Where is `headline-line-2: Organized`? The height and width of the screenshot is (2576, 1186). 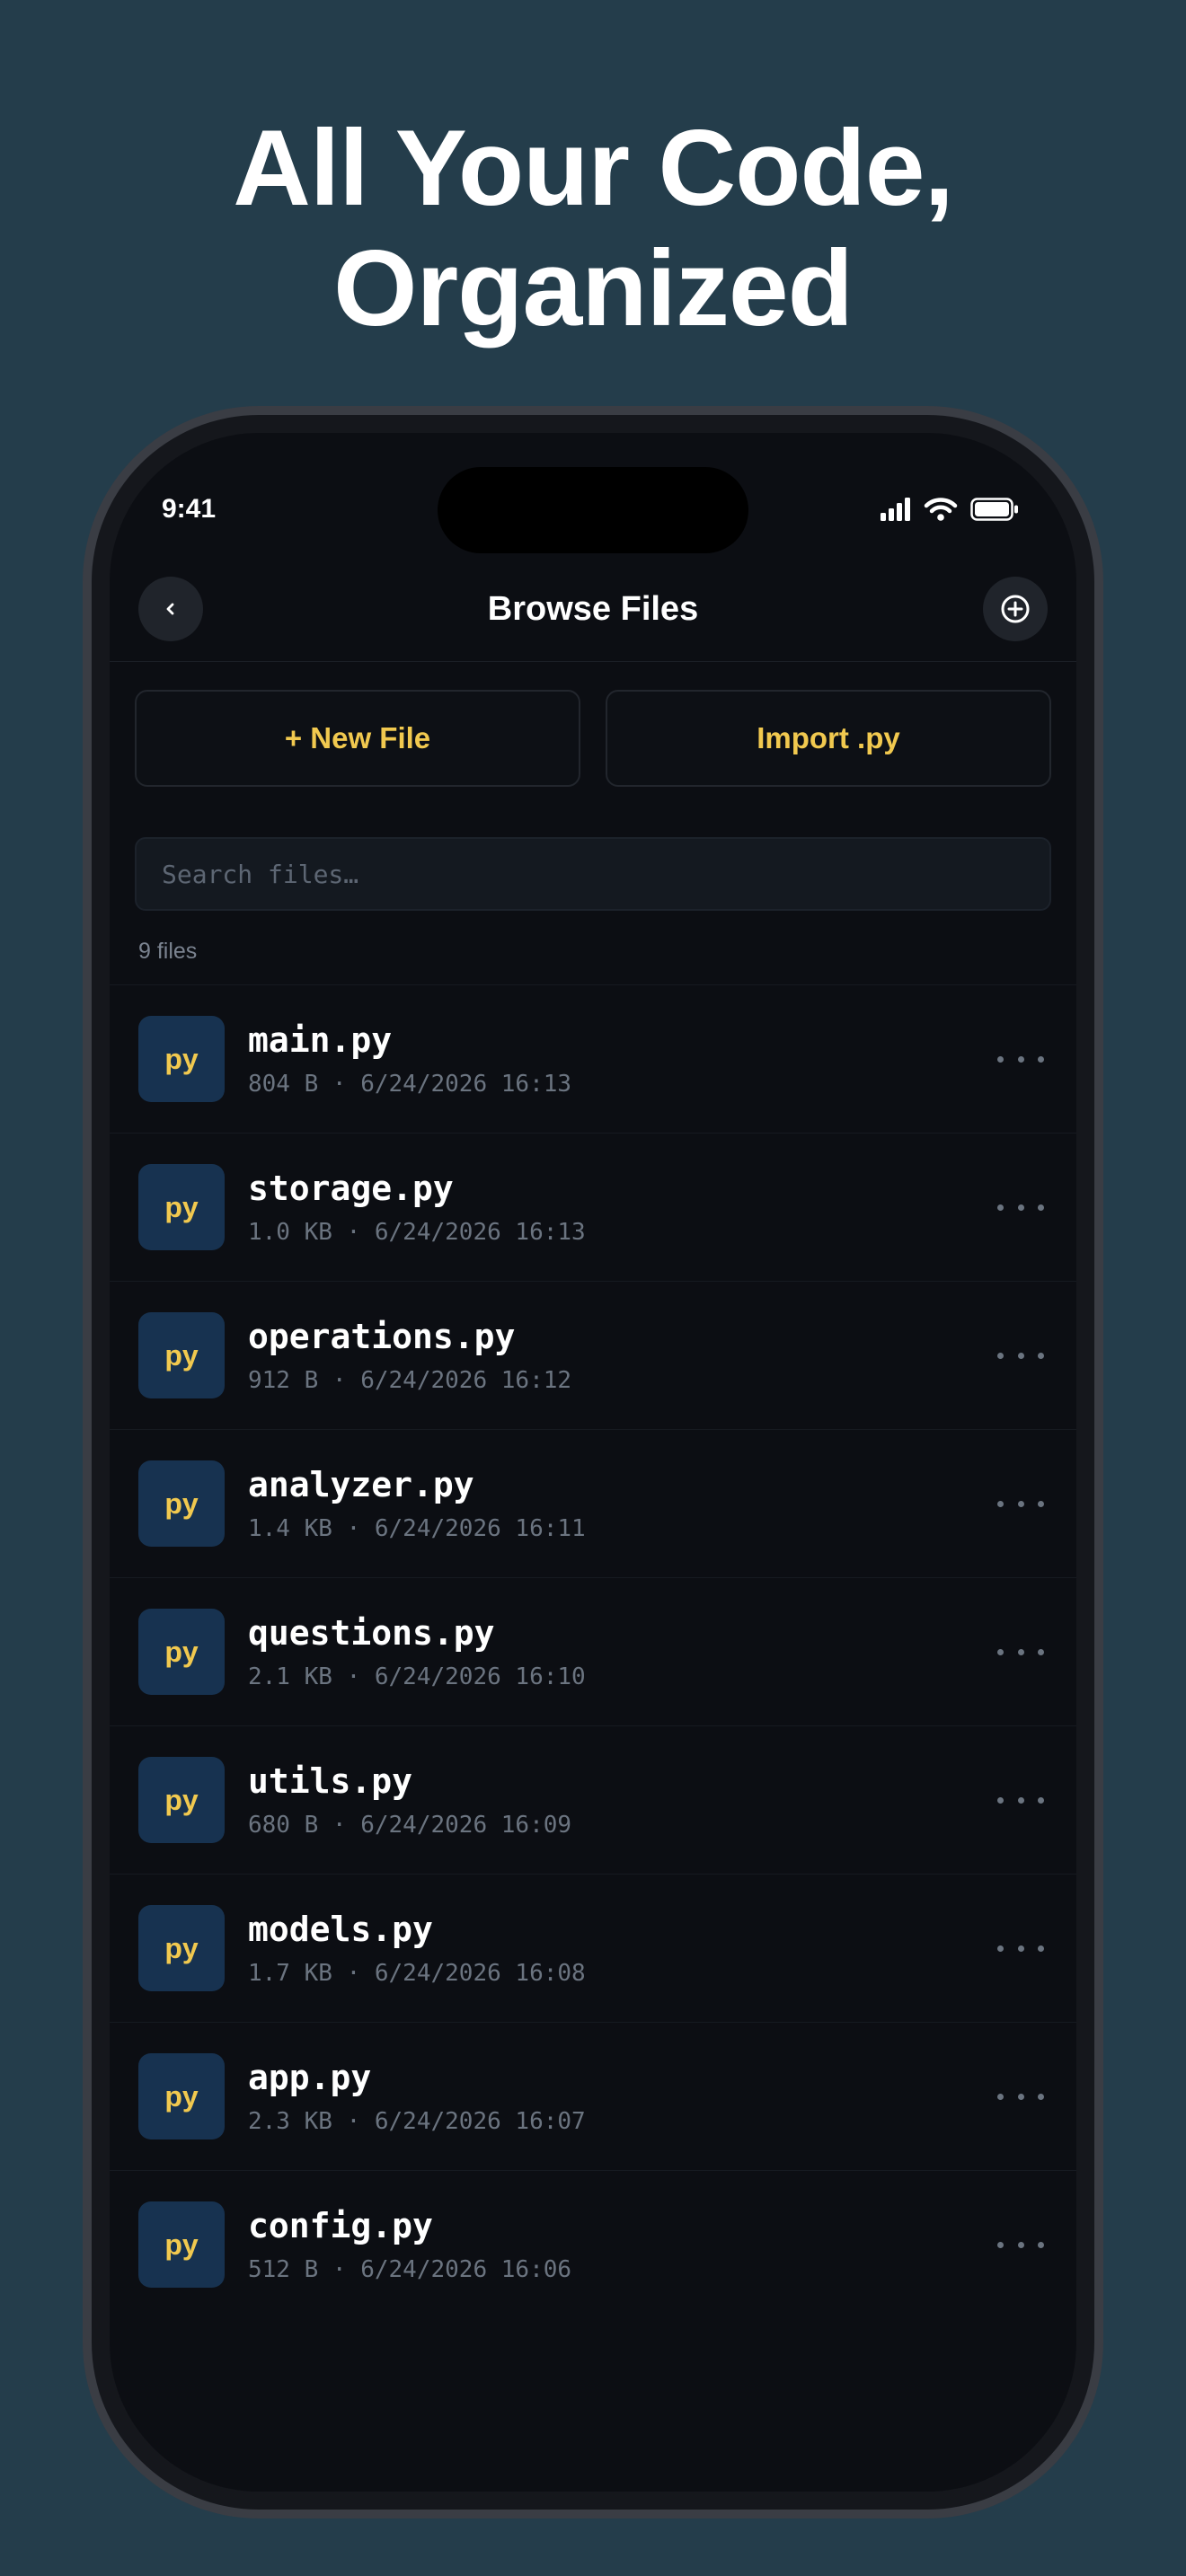 headline-line-2: Organized is located at coordinates (593, 288).